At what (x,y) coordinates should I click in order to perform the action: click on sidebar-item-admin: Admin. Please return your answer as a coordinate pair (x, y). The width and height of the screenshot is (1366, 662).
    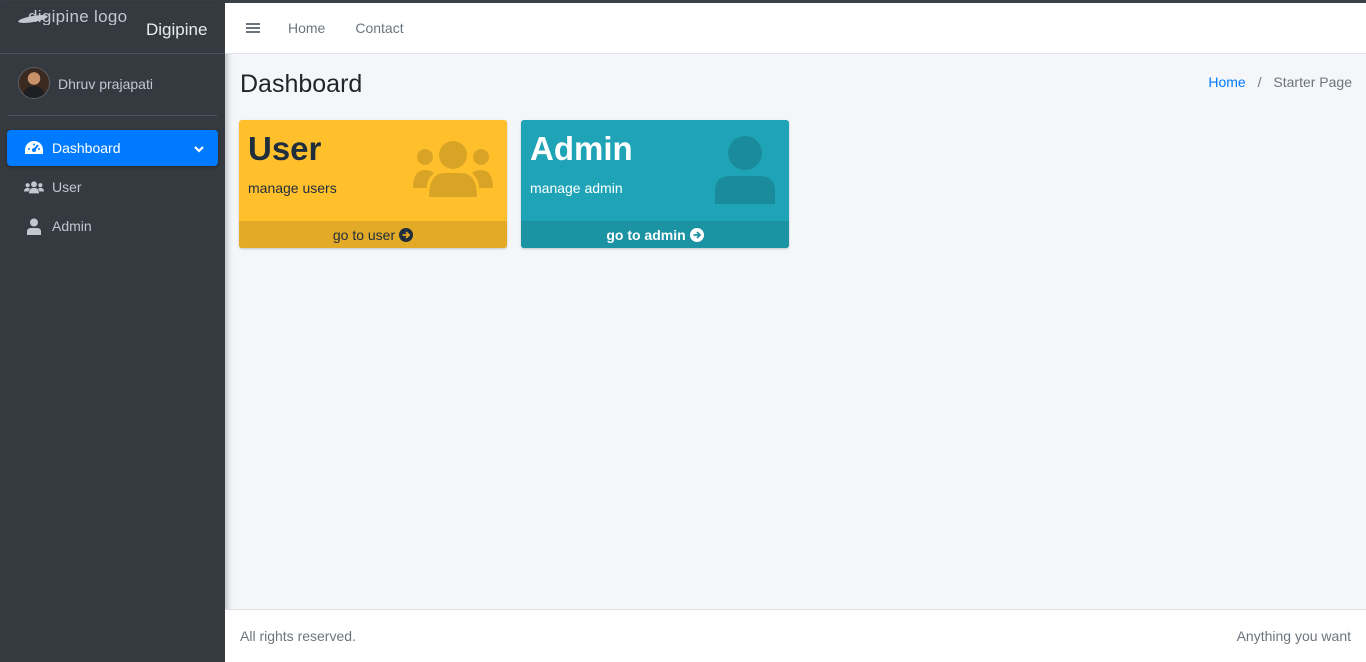
    Looking at the image, I should click on (112, 226).